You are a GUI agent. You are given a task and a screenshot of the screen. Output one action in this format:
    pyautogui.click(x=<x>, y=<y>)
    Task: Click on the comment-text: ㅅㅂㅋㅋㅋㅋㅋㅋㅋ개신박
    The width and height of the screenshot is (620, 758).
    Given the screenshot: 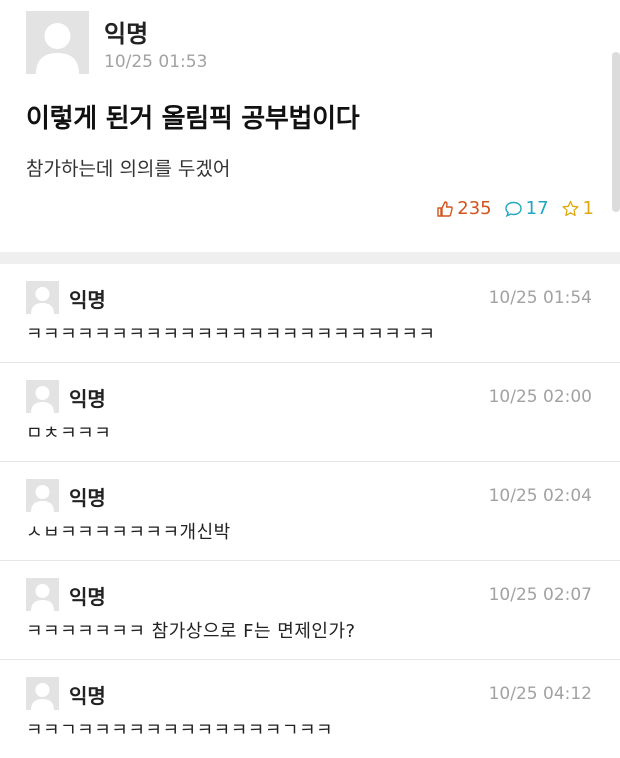 What is the action you would take?
    pyautogui.click(x=128, y=532)
    